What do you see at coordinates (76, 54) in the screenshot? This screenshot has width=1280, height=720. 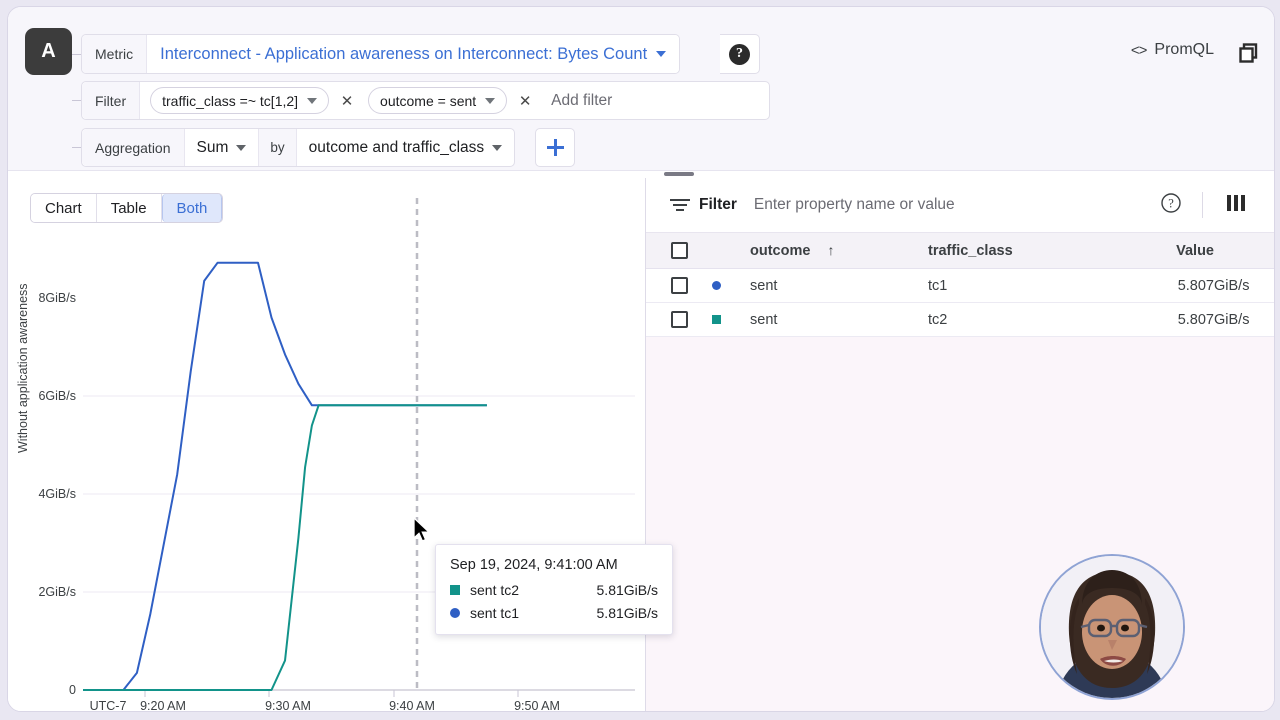 I see `metric-row-connector` at bounding box center [76, 54].